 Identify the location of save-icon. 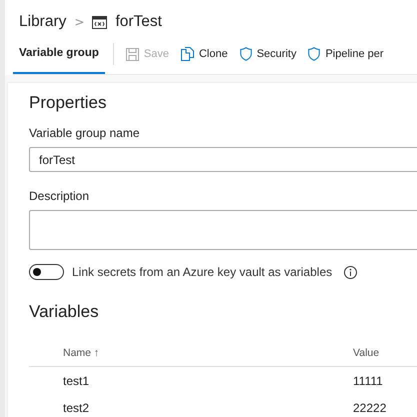
(132, 54).